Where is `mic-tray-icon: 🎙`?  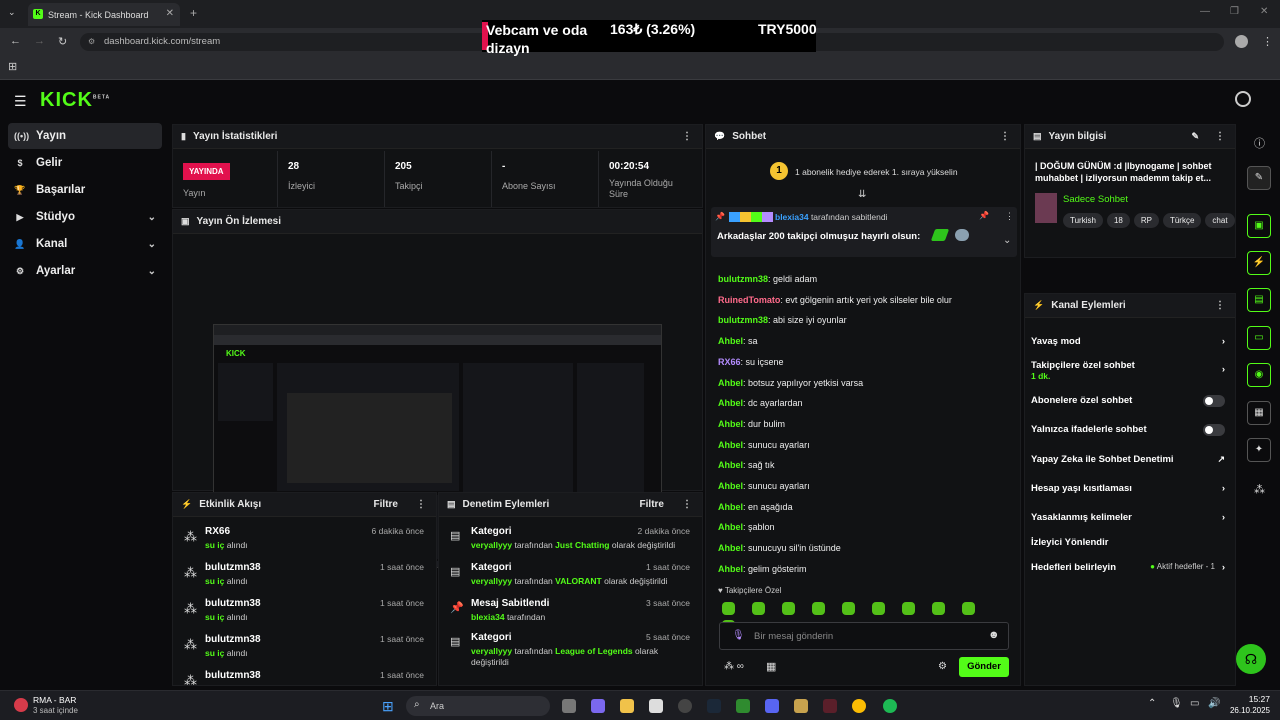
mic-tray-icon: 🎙 is located at coordinates (1176, 703).